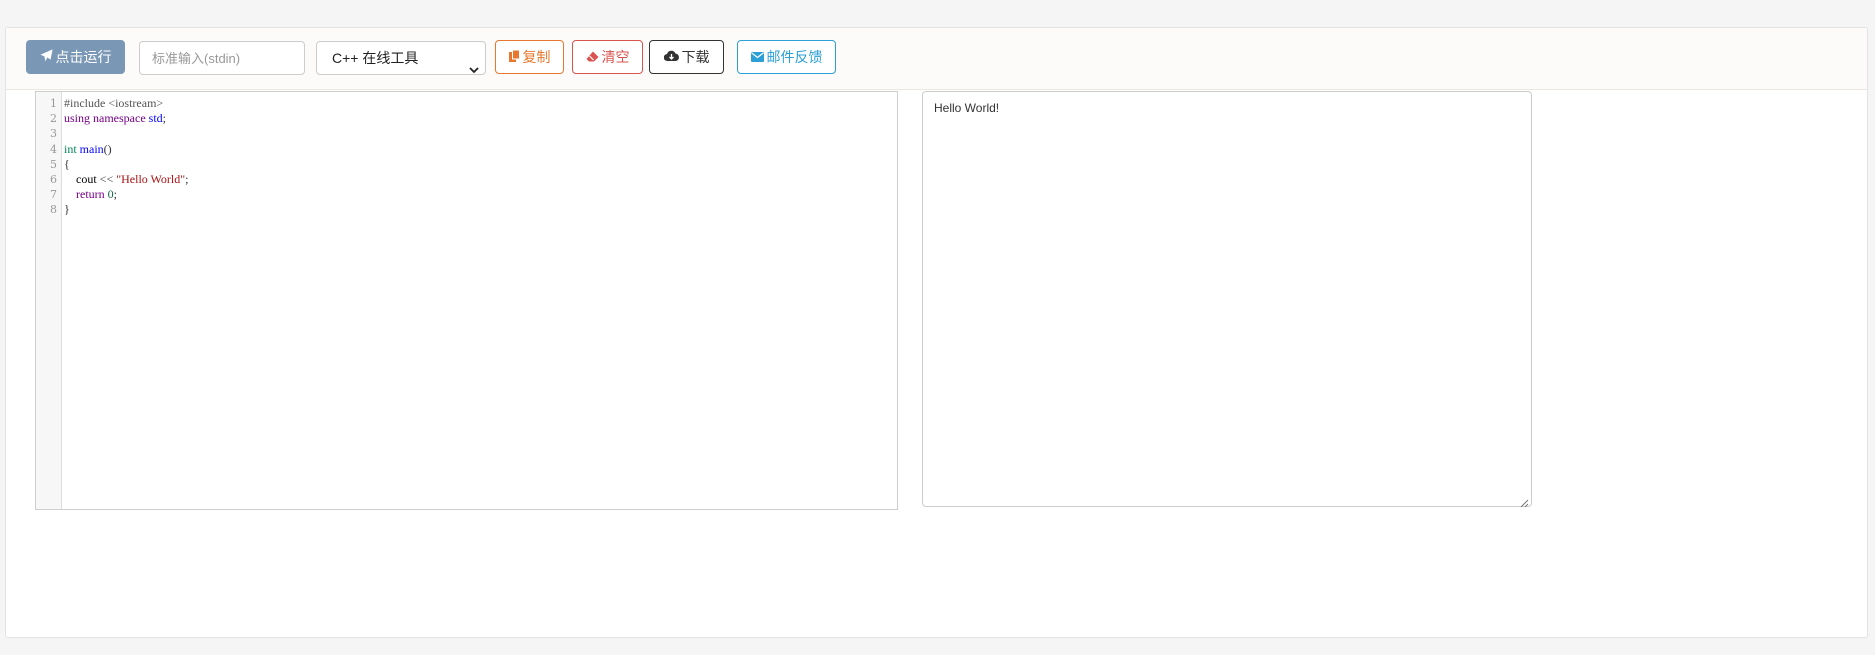 The height and width of the screenshot is (655, 1875). I want to click on download-button: 下载, so click(686, 57).